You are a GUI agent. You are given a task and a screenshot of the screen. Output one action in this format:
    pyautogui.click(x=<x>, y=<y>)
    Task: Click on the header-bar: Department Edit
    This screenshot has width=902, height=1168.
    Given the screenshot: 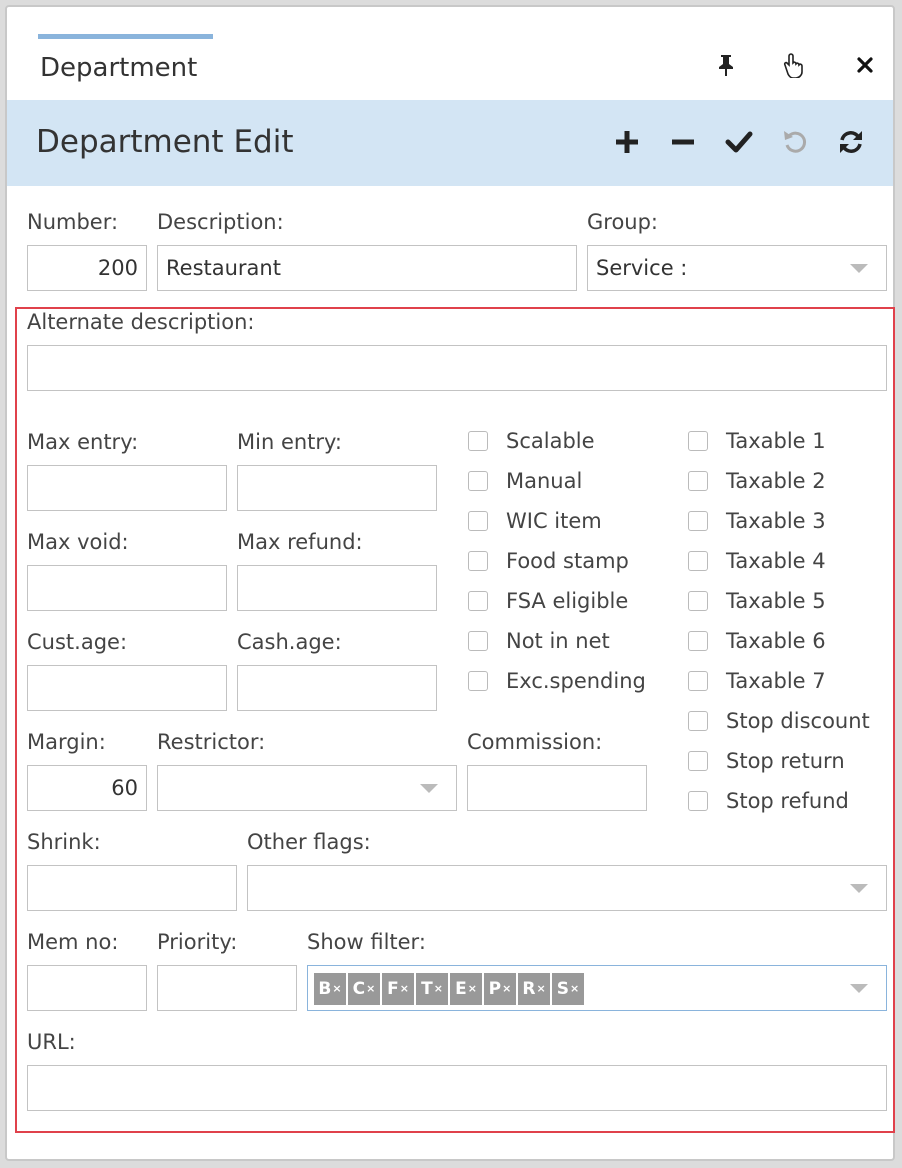 What is the action you would take?
    pyautogui.click(x=450, y=143)
    